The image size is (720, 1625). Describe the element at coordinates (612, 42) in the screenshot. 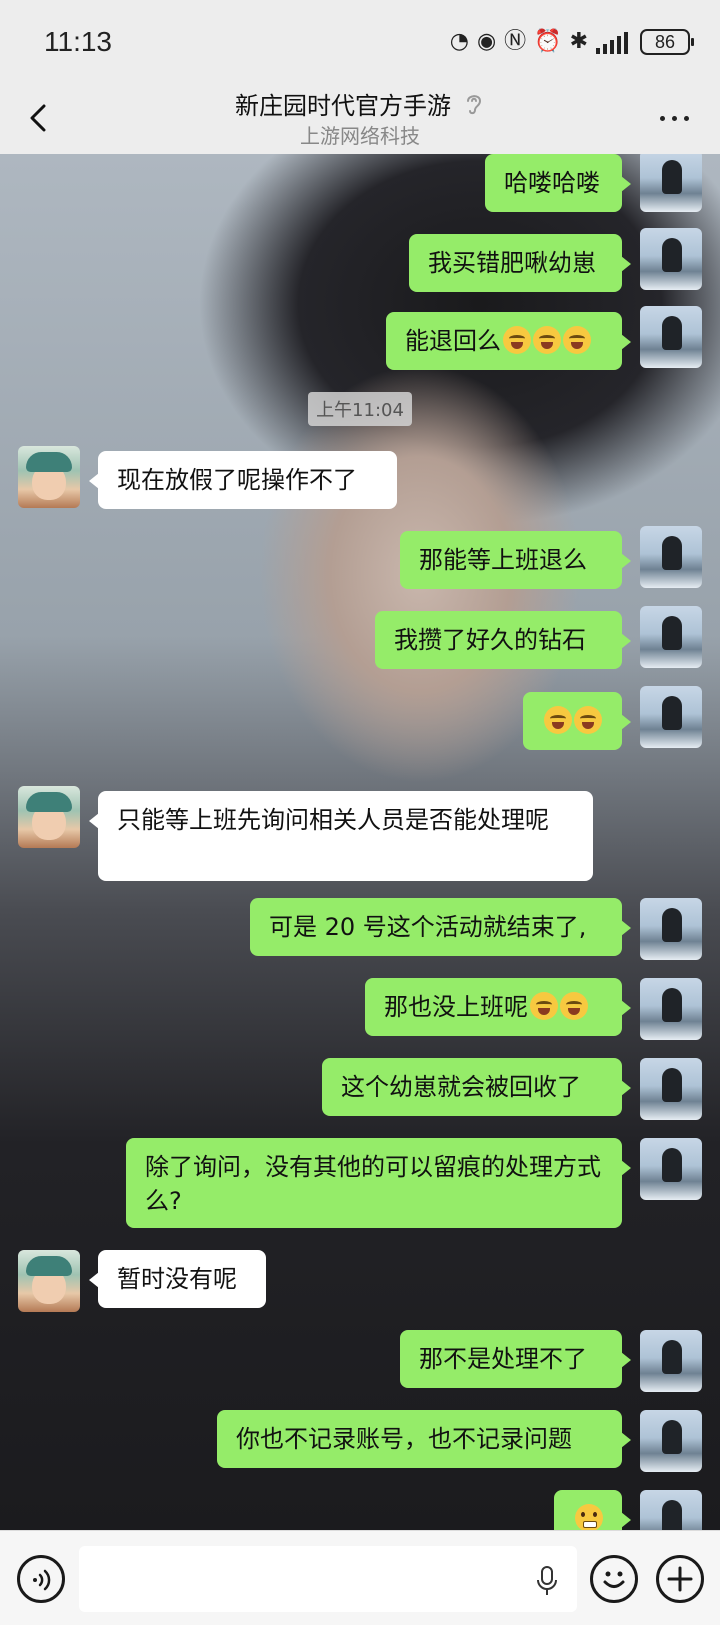

I see `signal-icon` at that location.